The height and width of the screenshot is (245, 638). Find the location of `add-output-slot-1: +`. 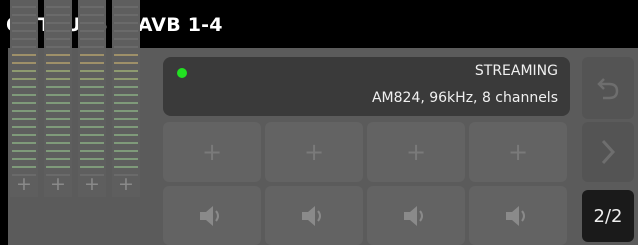

add-output-slot-1: + is located at coordinates (212, 152).